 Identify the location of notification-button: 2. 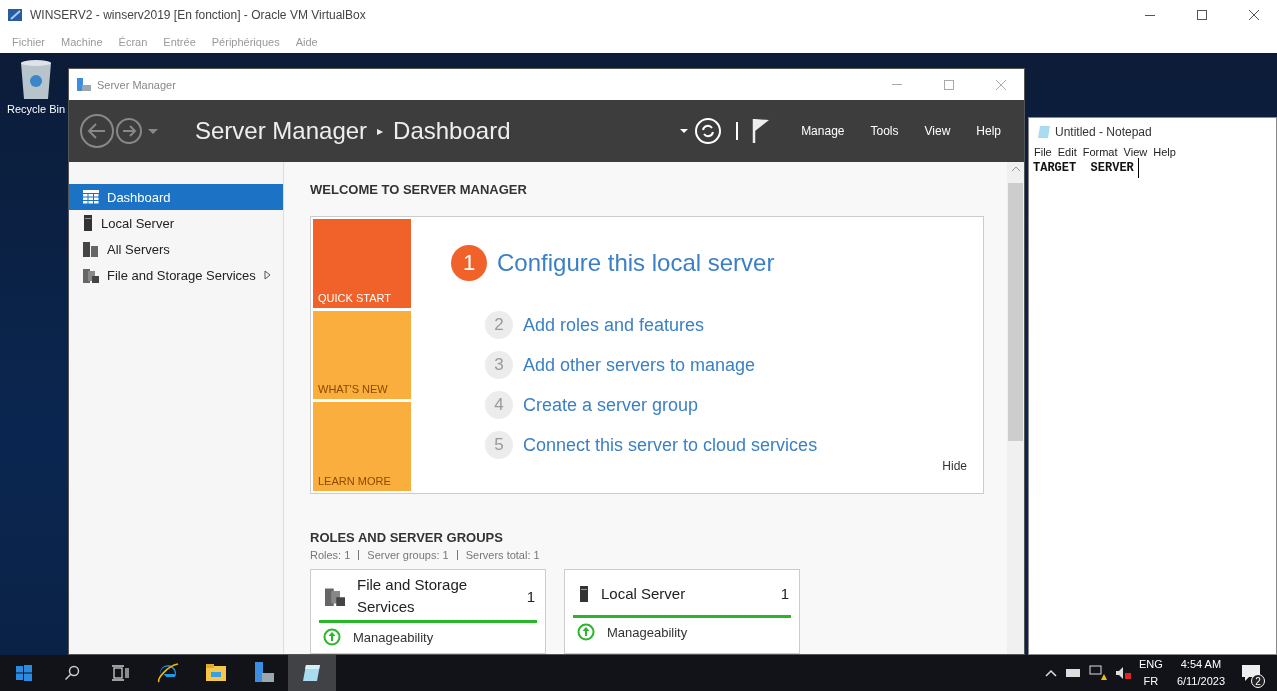
(1251, 673).